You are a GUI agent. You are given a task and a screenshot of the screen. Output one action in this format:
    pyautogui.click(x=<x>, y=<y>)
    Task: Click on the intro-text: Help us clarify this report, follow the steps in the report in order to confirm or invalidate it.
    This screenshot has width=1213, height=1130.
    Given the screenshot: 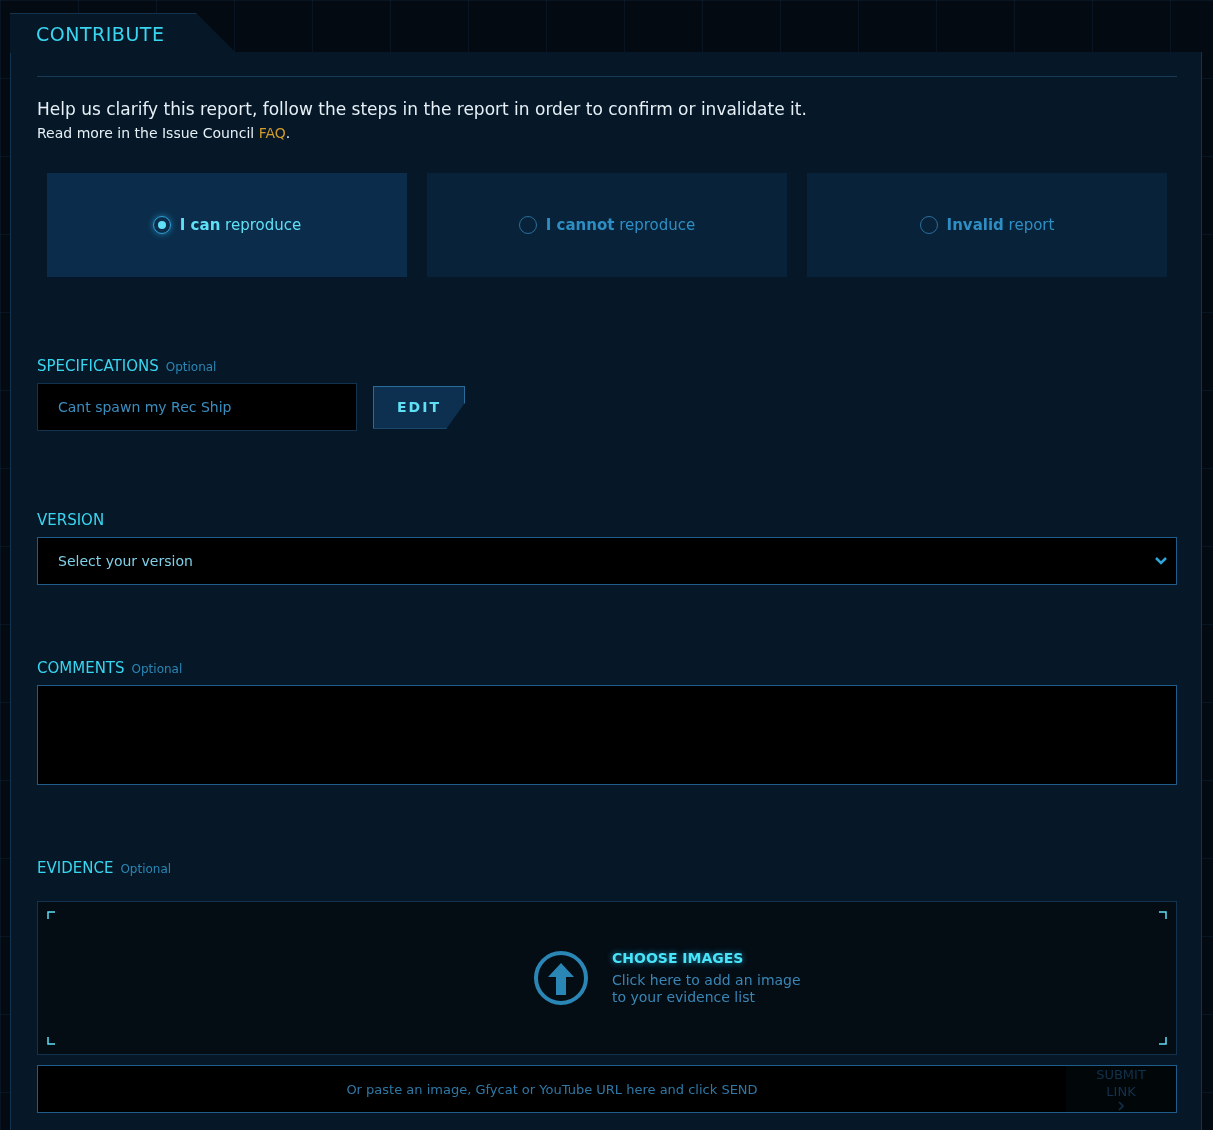 What is the action you would take?
    pyautogui.click(x=422, y=109)
    